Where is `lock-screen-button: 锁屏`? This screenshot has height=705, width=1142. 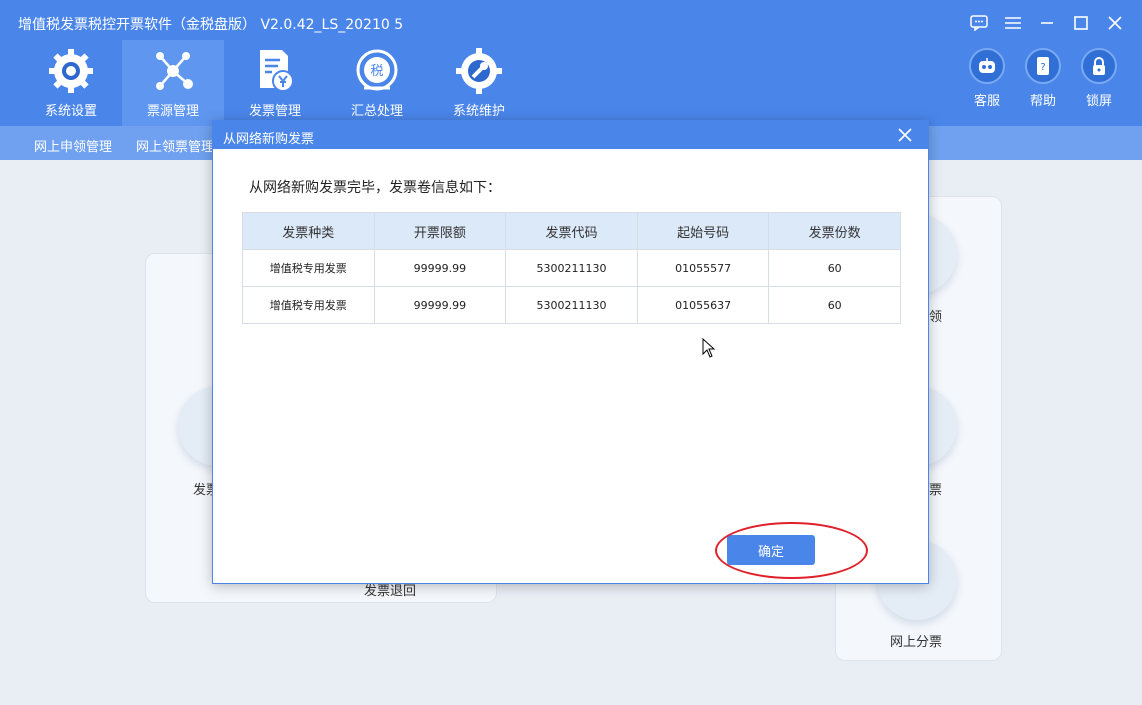 lock-screen-button: 锁屏 is located at coordinates (1099, 78).